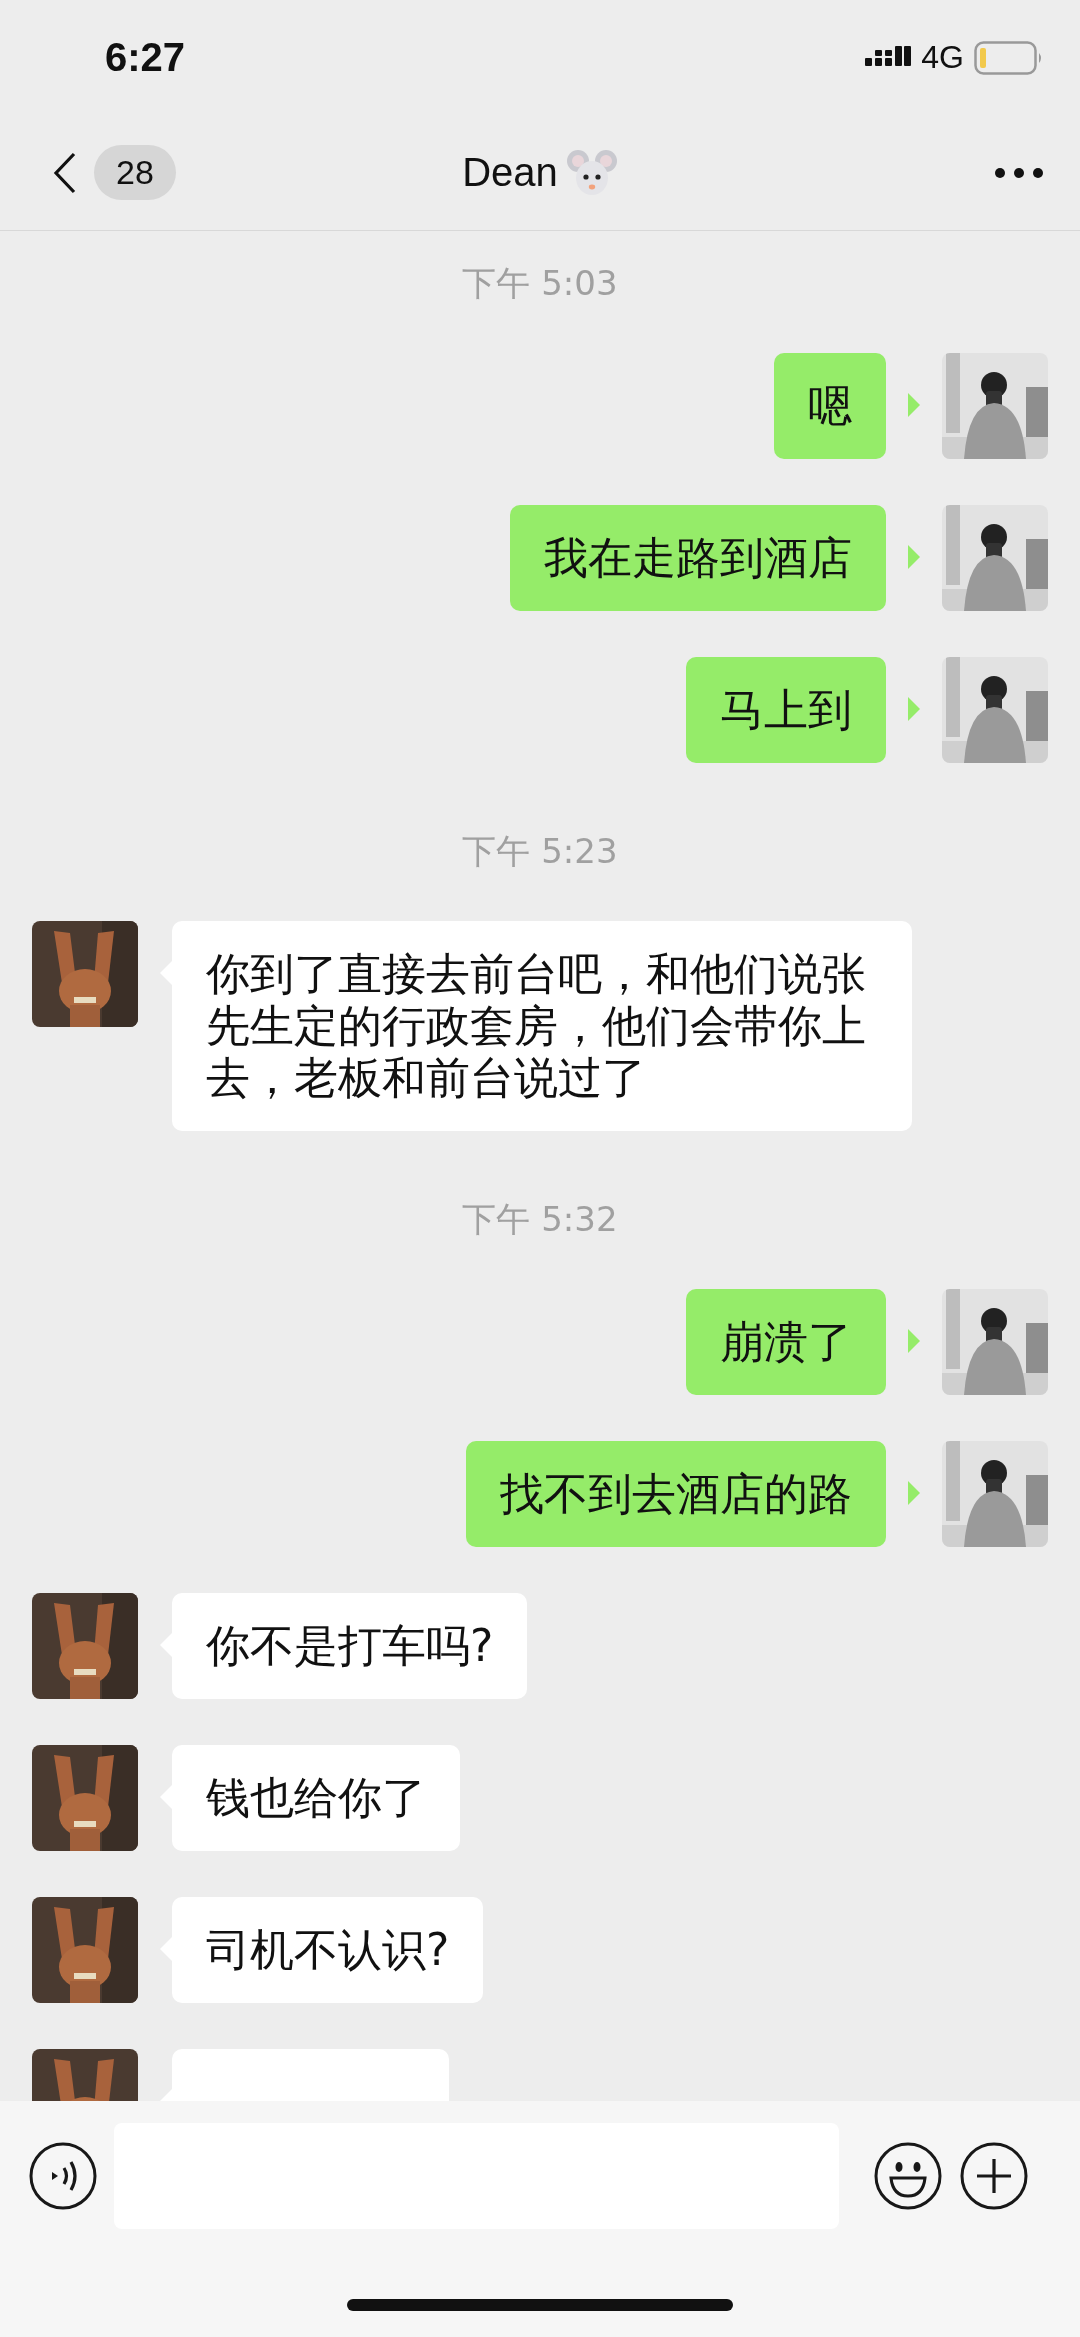 The width and height of the screenshot is (1080, 2337). I want to click on timestamp: 下午 5:23, so click(540, 851).